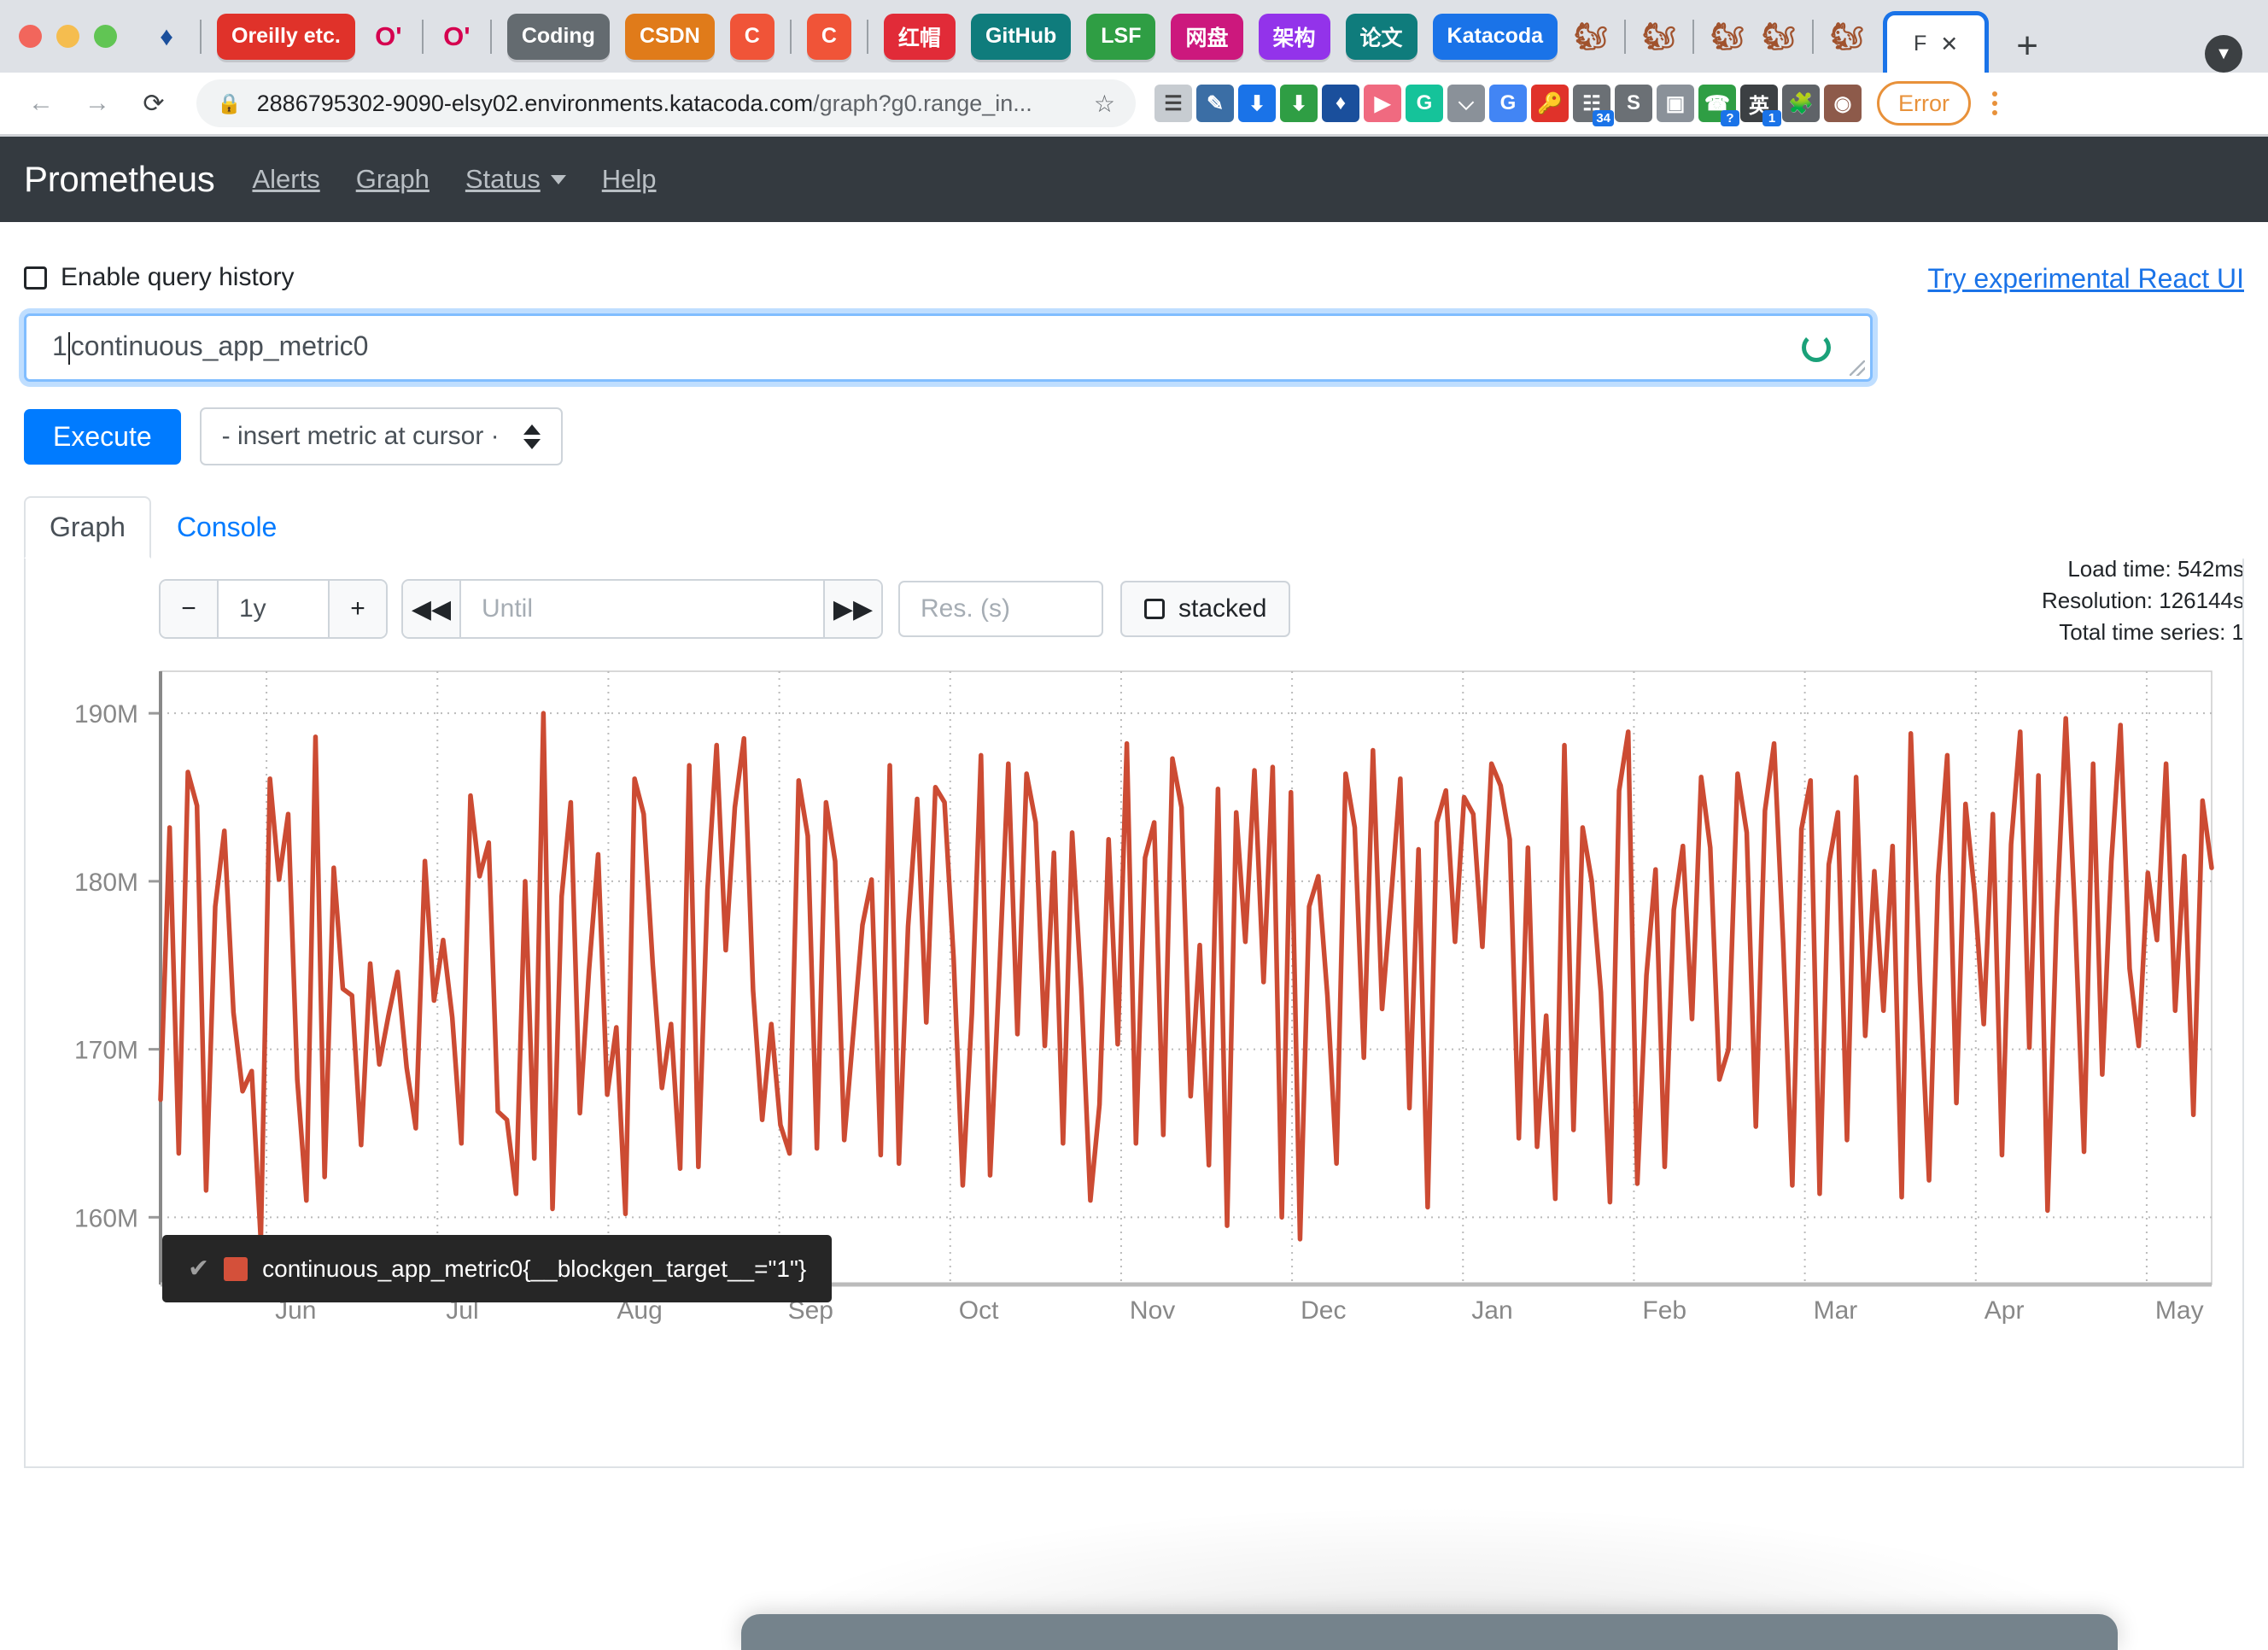  Describe the element at coordinates (35, 278) in the screenshot. I see `enable-query-history-checkbox` at that location.